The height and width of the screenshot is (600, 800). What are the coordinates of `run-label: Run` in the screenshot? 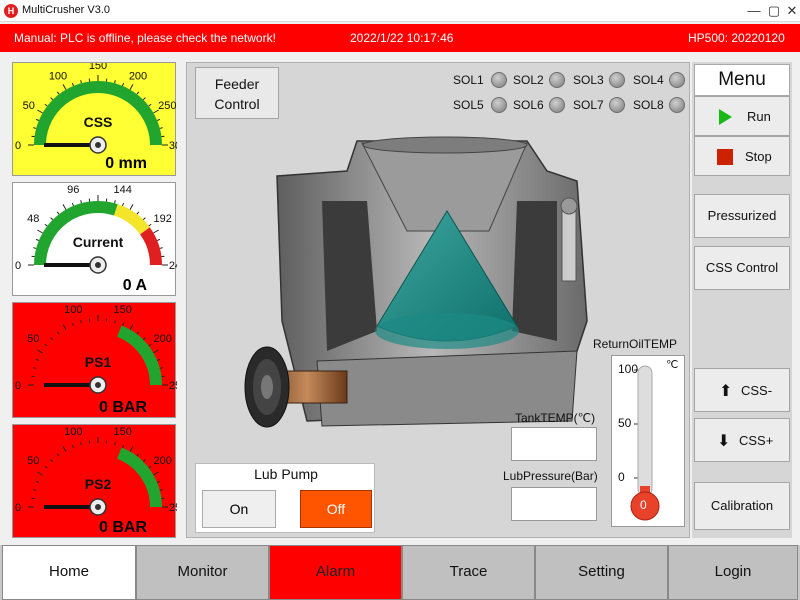 It's located at (759, 116).